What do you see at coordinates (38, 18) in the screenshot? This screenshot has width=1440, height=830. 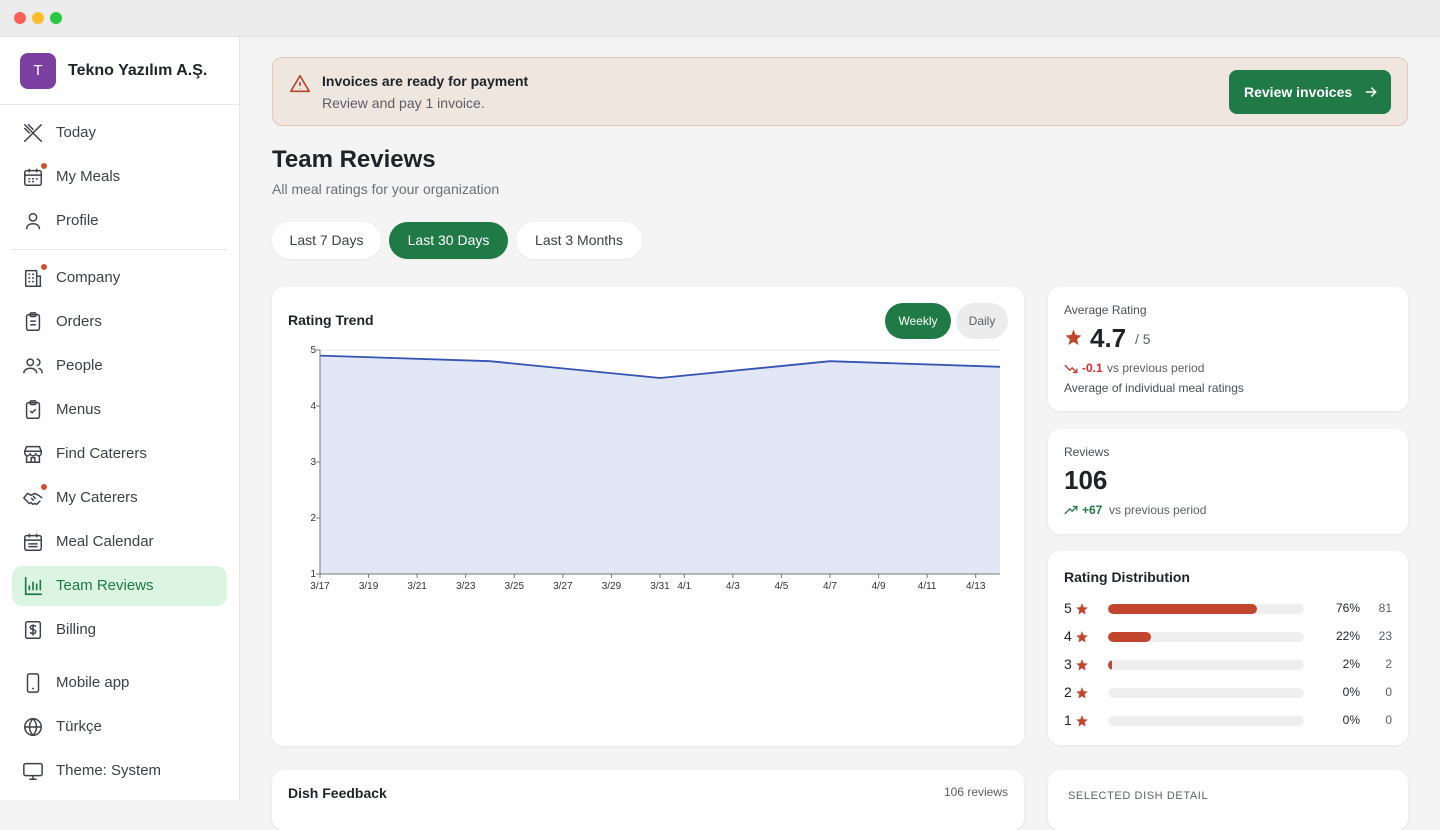 I see `minimize-window-button` at bounding box center [38, 18].